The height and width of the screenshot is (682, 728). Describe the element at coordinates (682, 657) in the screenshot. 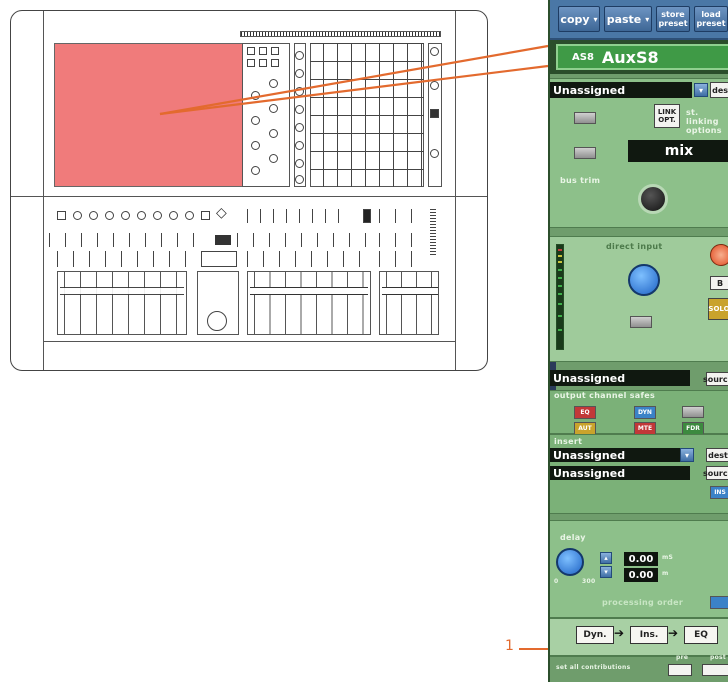

I see `pre-label: pre` at that location.